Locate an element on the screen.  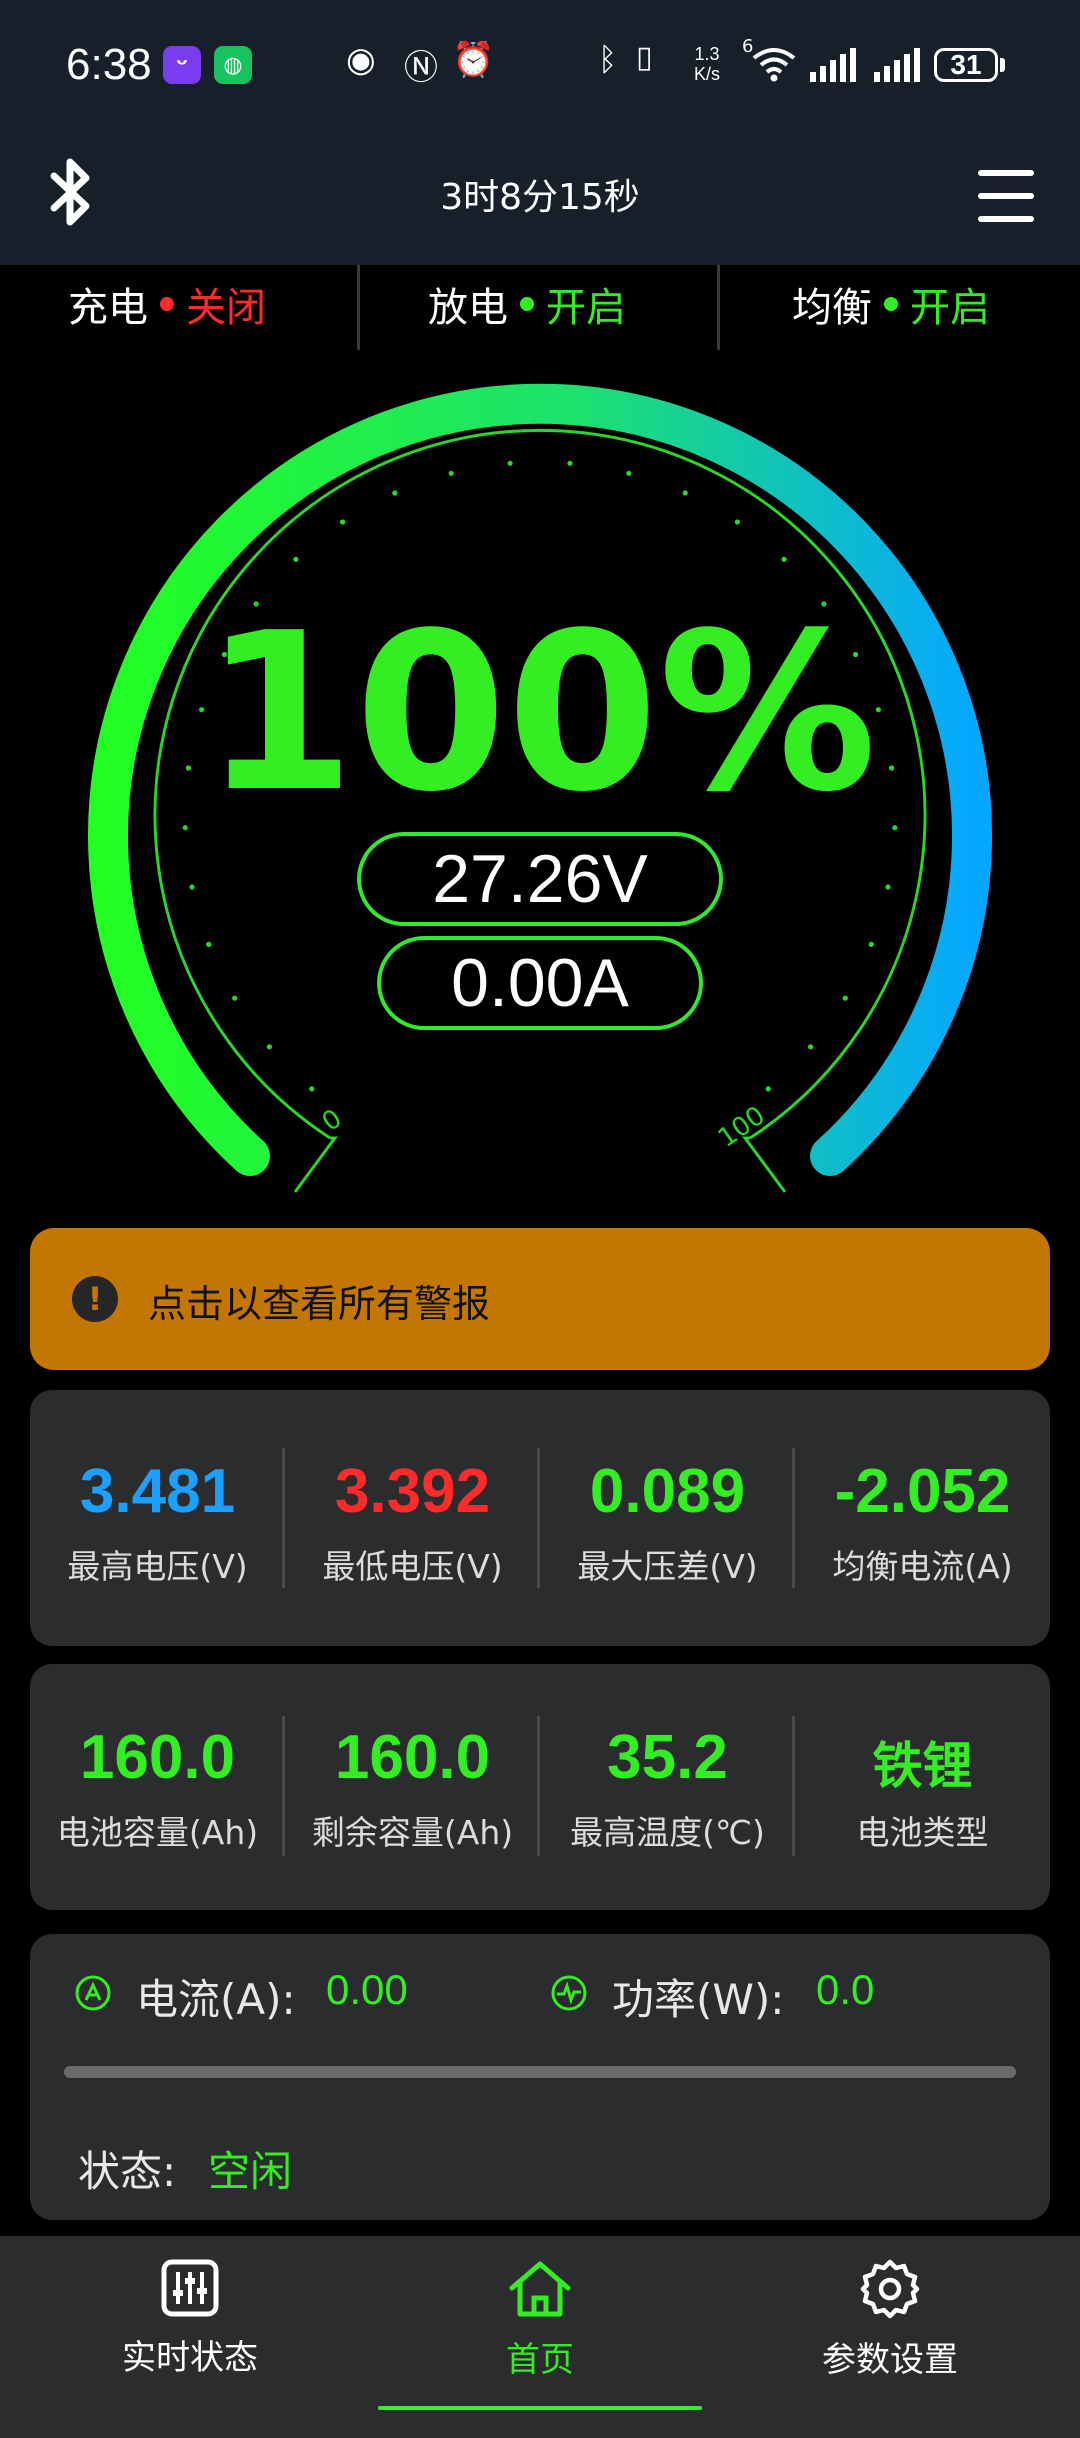
stat-capacity: 160.0 电池容量(Ah) is located at coordinates (157, 1787).